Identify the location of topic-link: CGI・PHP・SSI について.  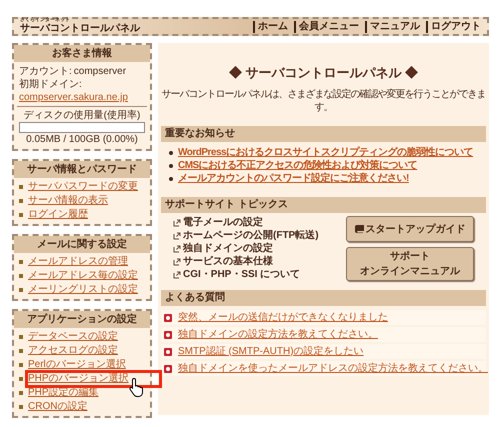
(241, 274).